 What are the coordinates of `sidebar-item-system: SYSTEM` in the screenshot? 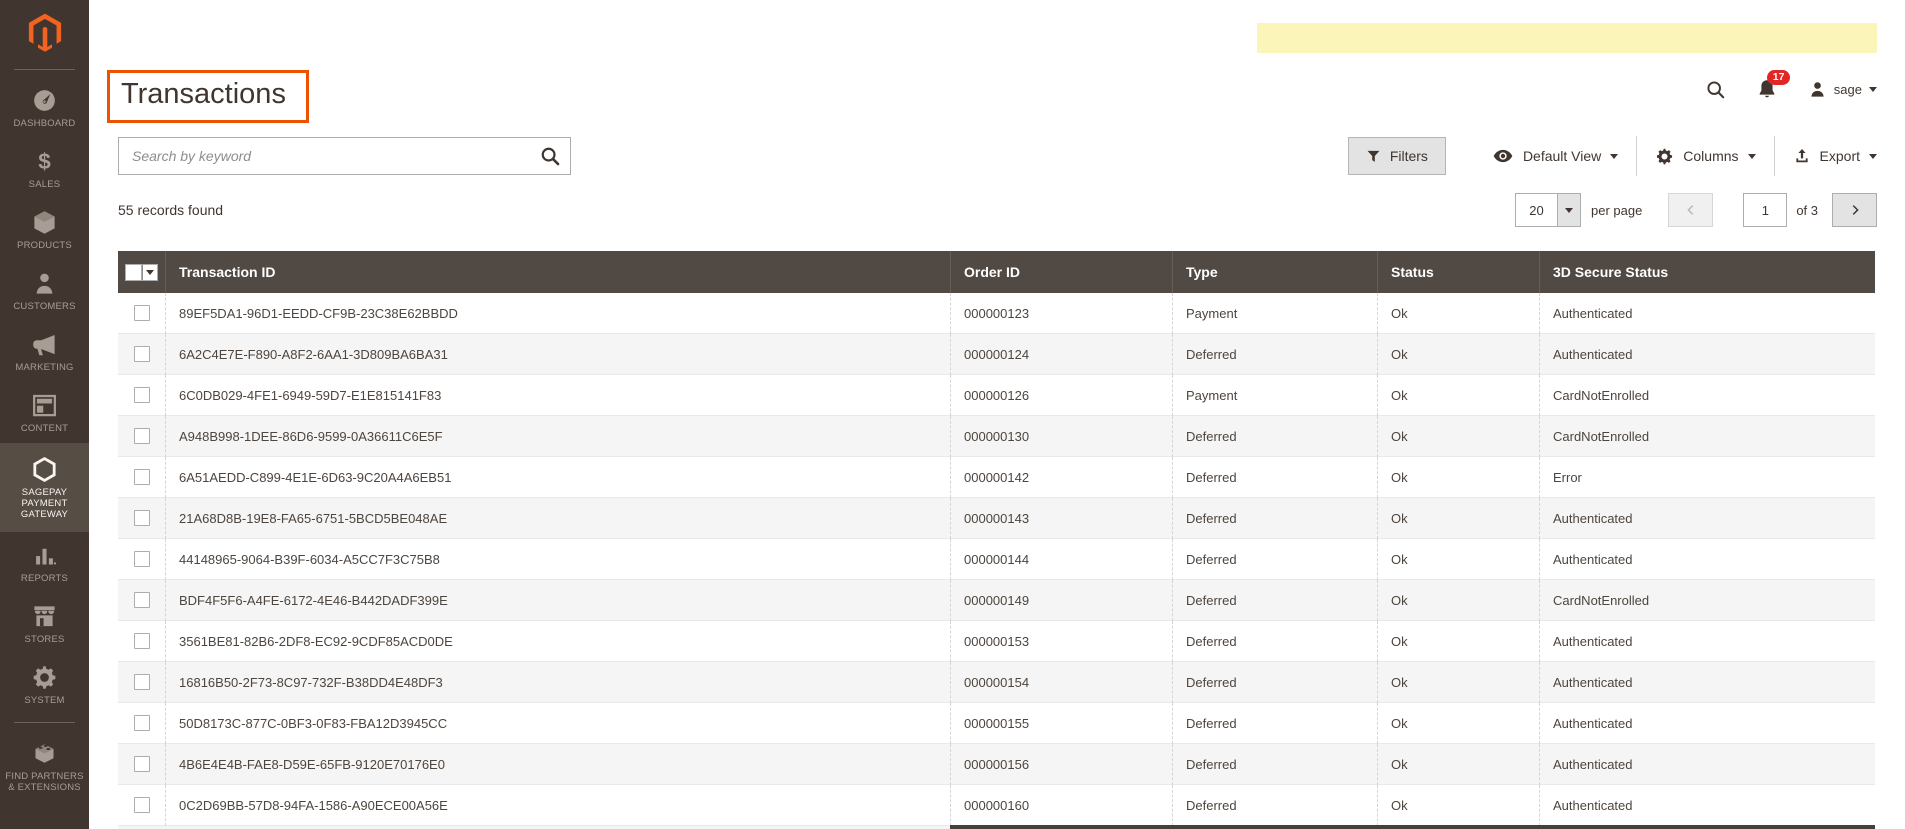 It's located at (44, 684).